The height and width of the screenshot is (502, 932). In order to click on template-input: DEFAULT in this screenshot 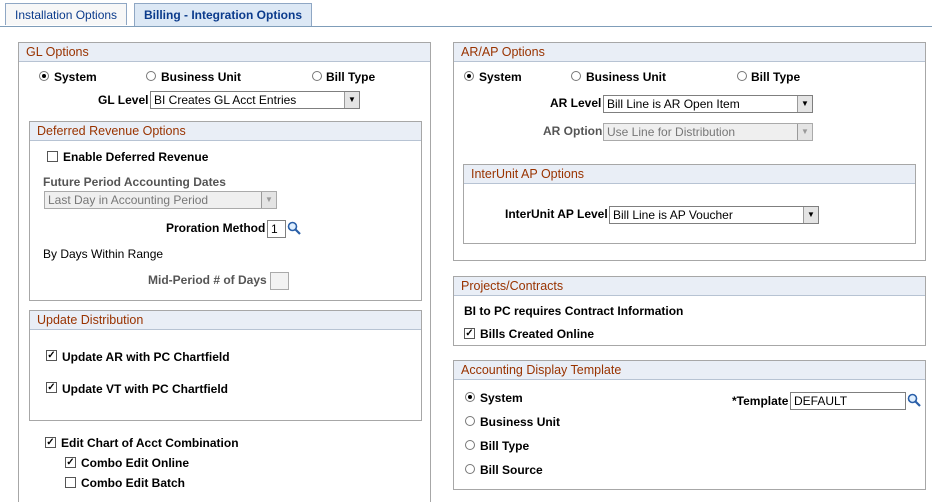, I will do `click(848, 401)`.